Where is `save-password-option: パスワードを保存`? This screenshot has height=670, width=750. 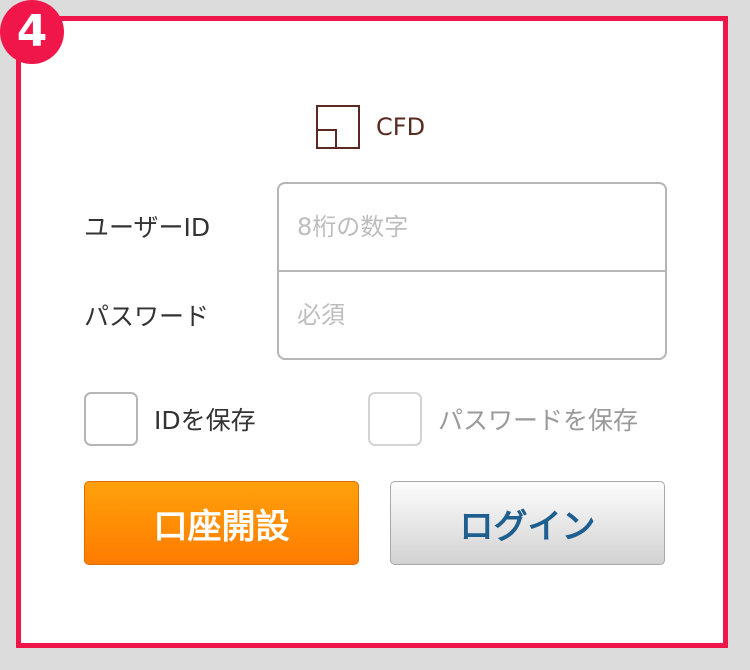
save-password-option: パスワードを保存 is located at coordinates (503, 419).